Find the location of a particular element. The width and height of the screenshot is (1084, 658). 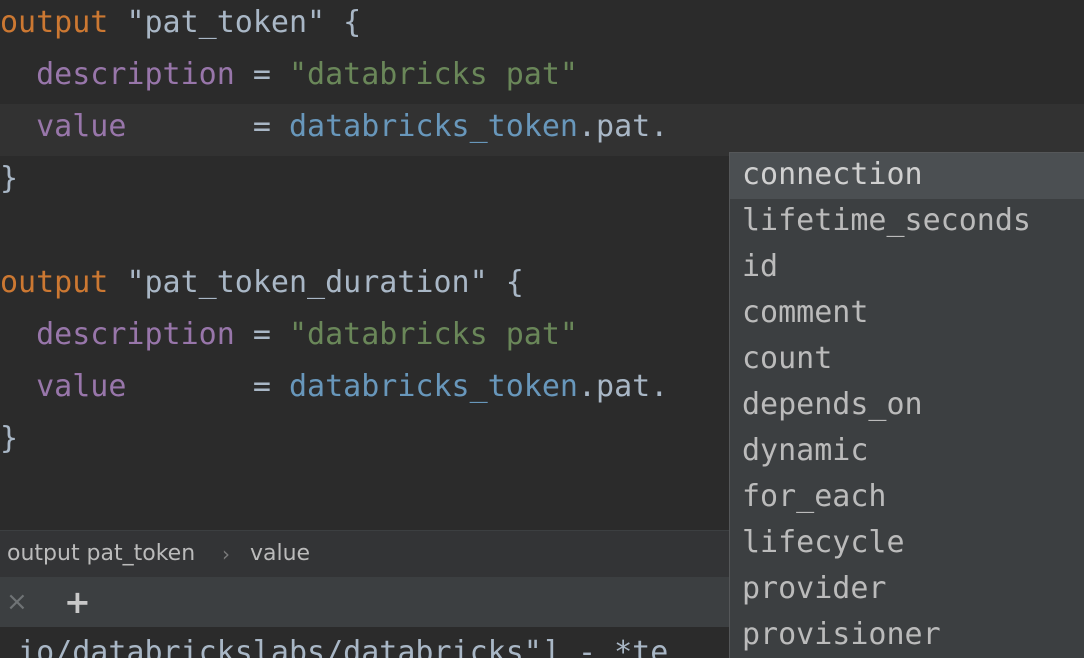

add-icon: + is located at coordinates (77, 602).